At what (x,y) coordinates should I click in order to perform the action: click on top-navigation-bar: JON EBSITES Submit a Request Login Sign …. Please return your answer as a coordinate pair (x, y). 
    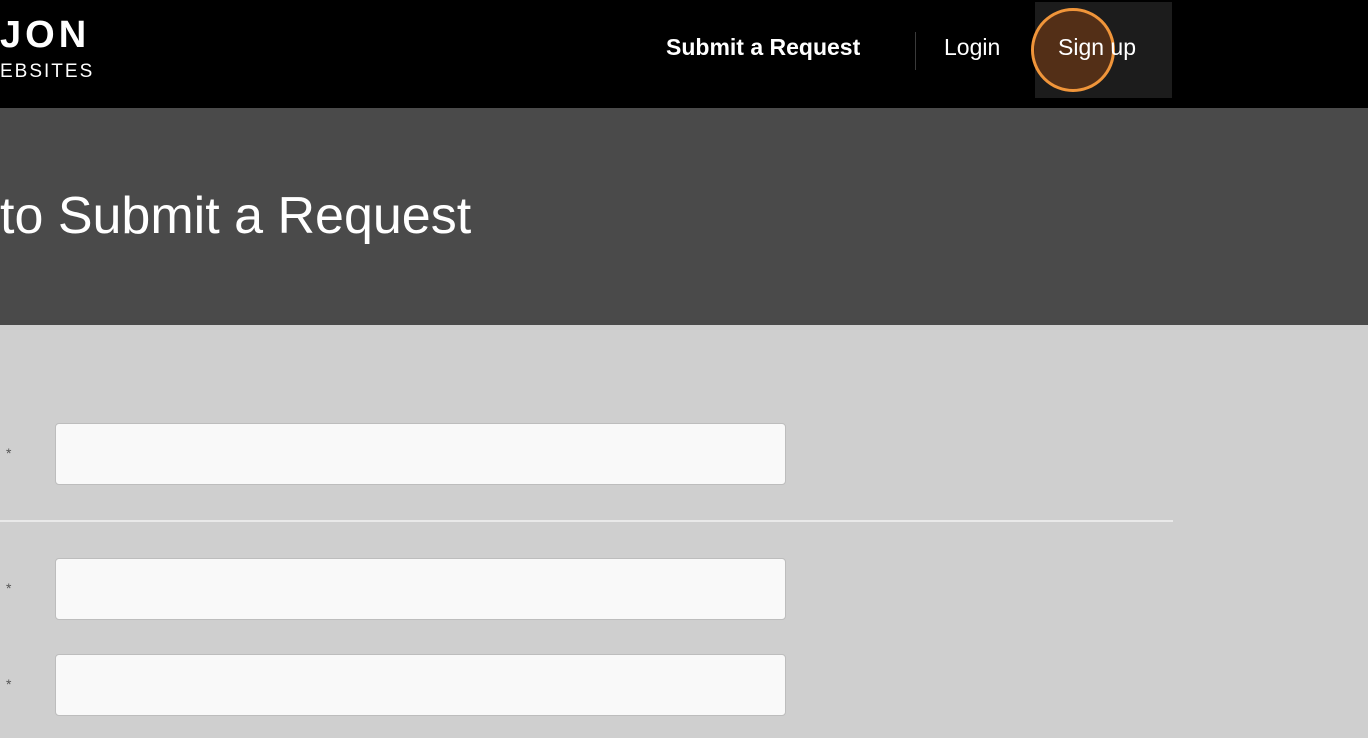
    Looking at the image, I should click on (684, 54).